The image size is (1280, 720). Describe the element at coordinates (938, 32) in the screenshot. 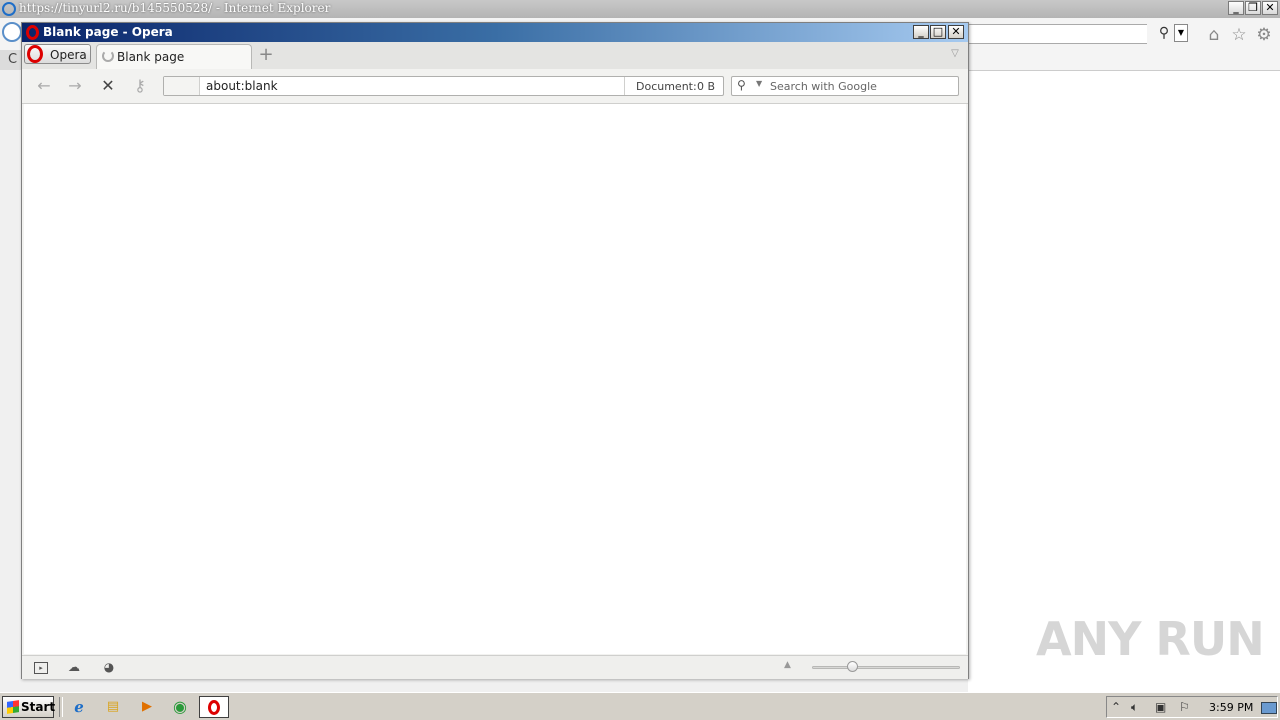

I see `opera-maximize-button: □` at that location.